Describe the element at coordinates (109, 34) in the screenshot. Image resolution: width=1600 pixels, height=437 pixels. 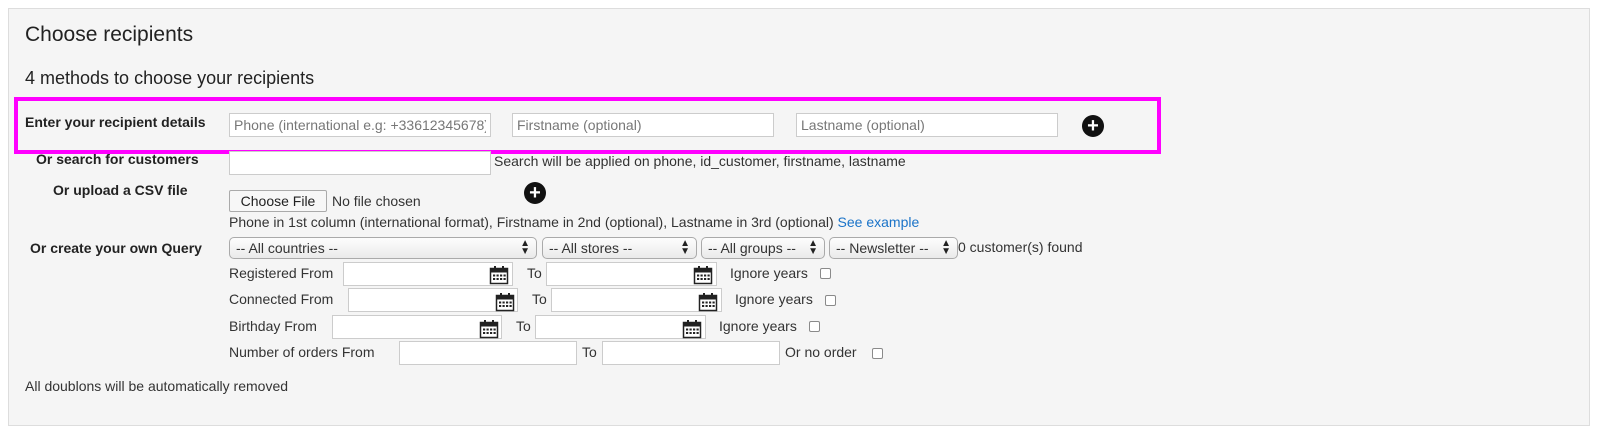
I see `page-title: Choose recipients` at that location.